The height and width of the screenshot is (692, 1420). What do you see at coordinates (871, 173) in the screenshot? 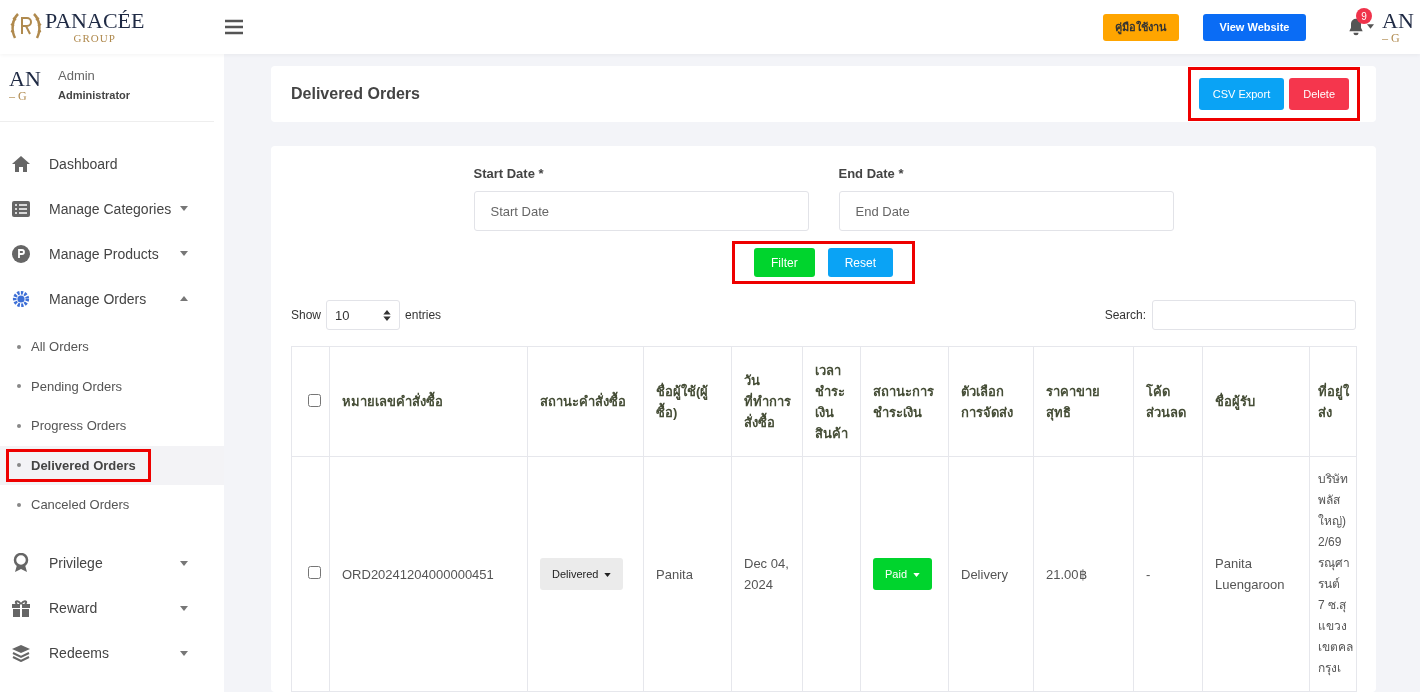
I see `end-date-label: End Date *` at bounding box center [871, 173].